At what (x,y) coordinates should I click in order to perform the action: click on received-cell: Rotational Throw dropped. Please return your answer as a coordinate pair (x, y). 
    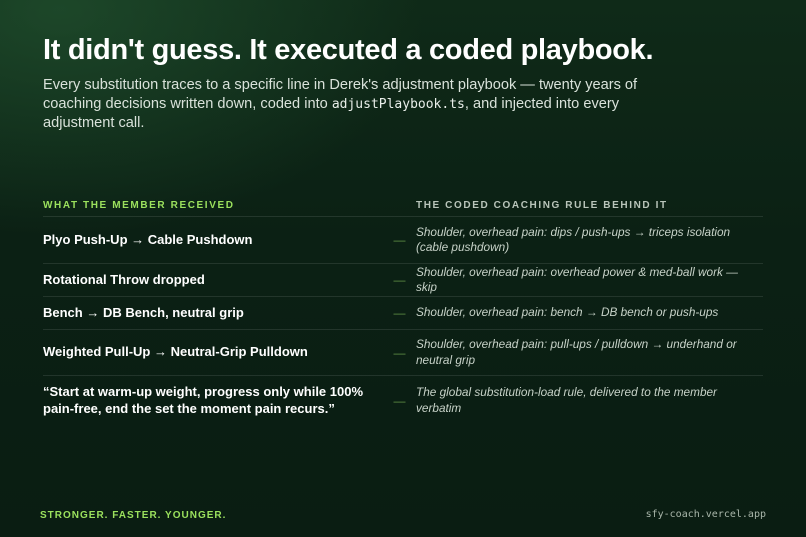
    Looking at the image, I should click on (124, 279).